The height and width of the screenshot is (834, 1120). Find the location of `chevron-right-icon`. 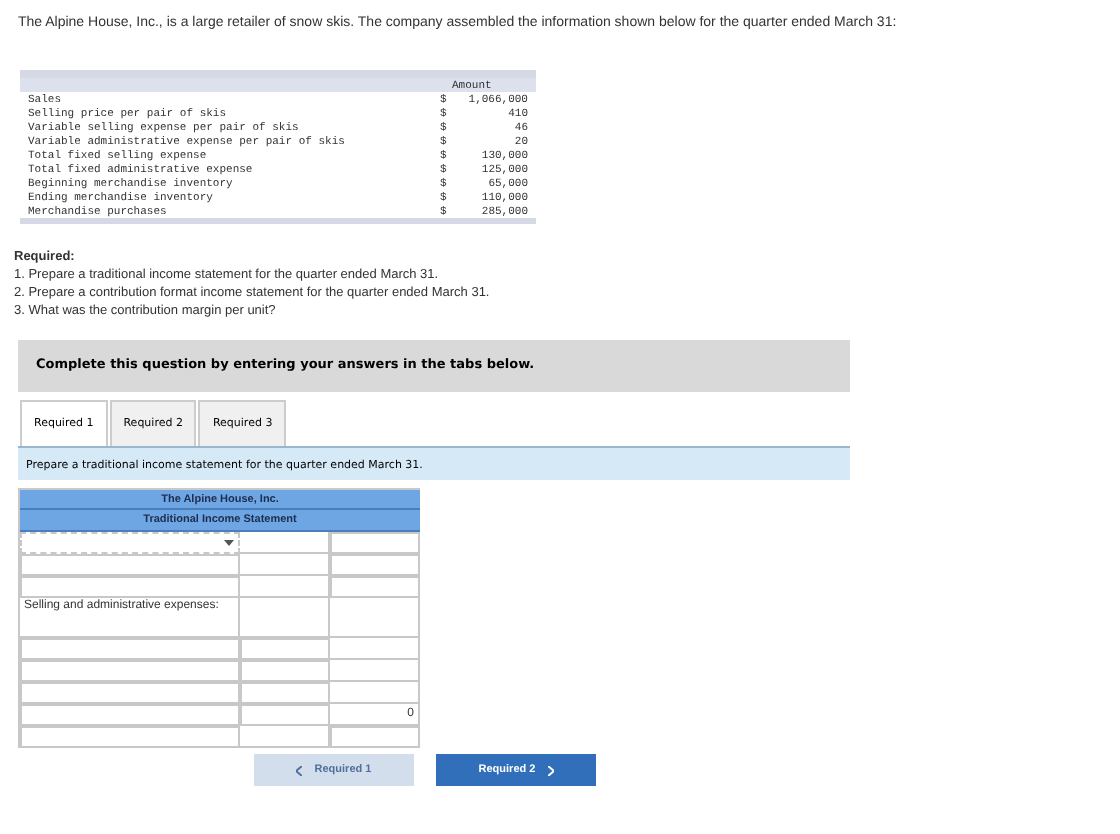

chevron-right-icon is located at coordinates (550, 770).